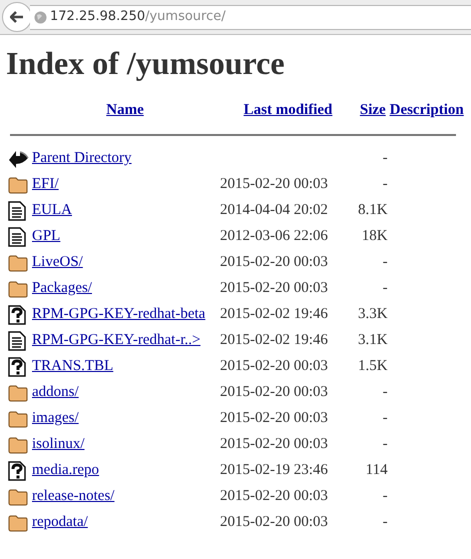 The width and height of the screenshot is (471, 559). I want to click on file-size: 3.3K, so click(373, 314).